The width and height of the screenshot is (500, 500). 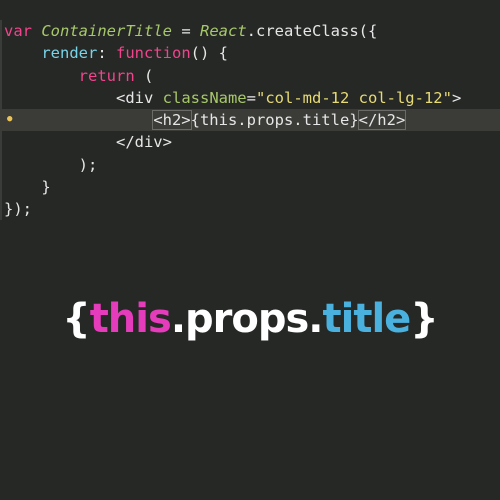 I want to click on paren-close: );, so click(x=88, y=164).